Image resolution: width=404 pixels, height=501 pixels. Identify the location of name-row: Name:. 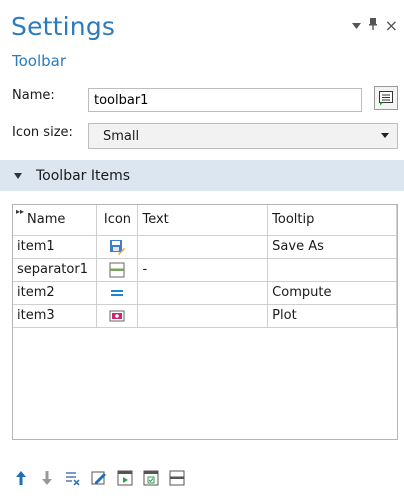
(33, 95).